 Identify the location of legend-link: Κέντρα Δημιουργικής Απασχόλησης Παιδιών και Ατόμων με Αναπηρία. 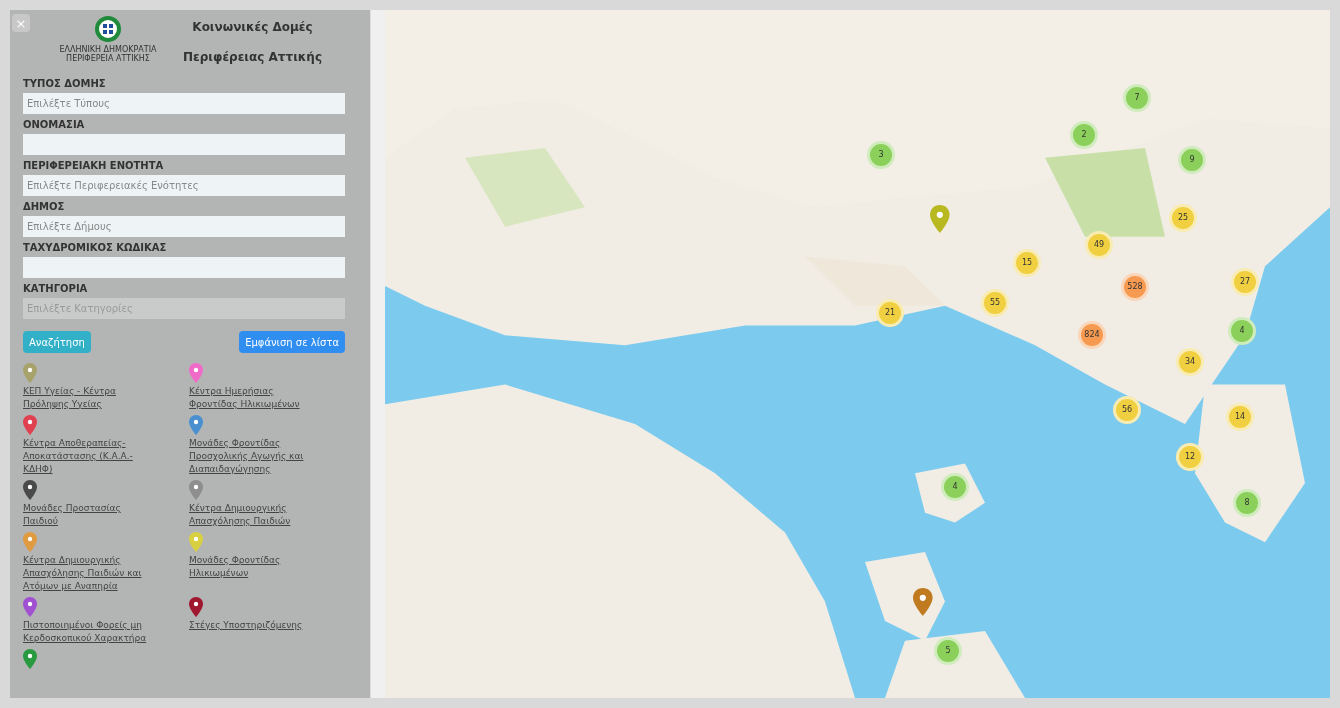
(90, 573).